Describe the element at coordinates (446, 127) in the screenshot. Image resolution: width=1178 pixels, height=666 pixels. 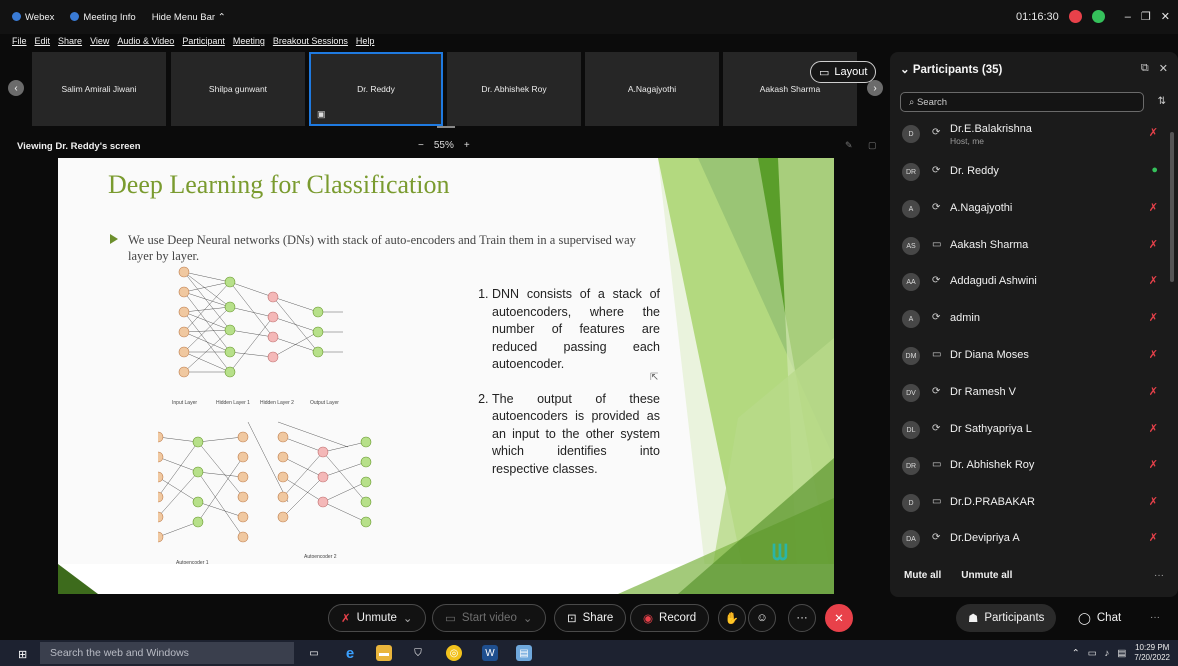
I see `strip-resize-handle` at that location.